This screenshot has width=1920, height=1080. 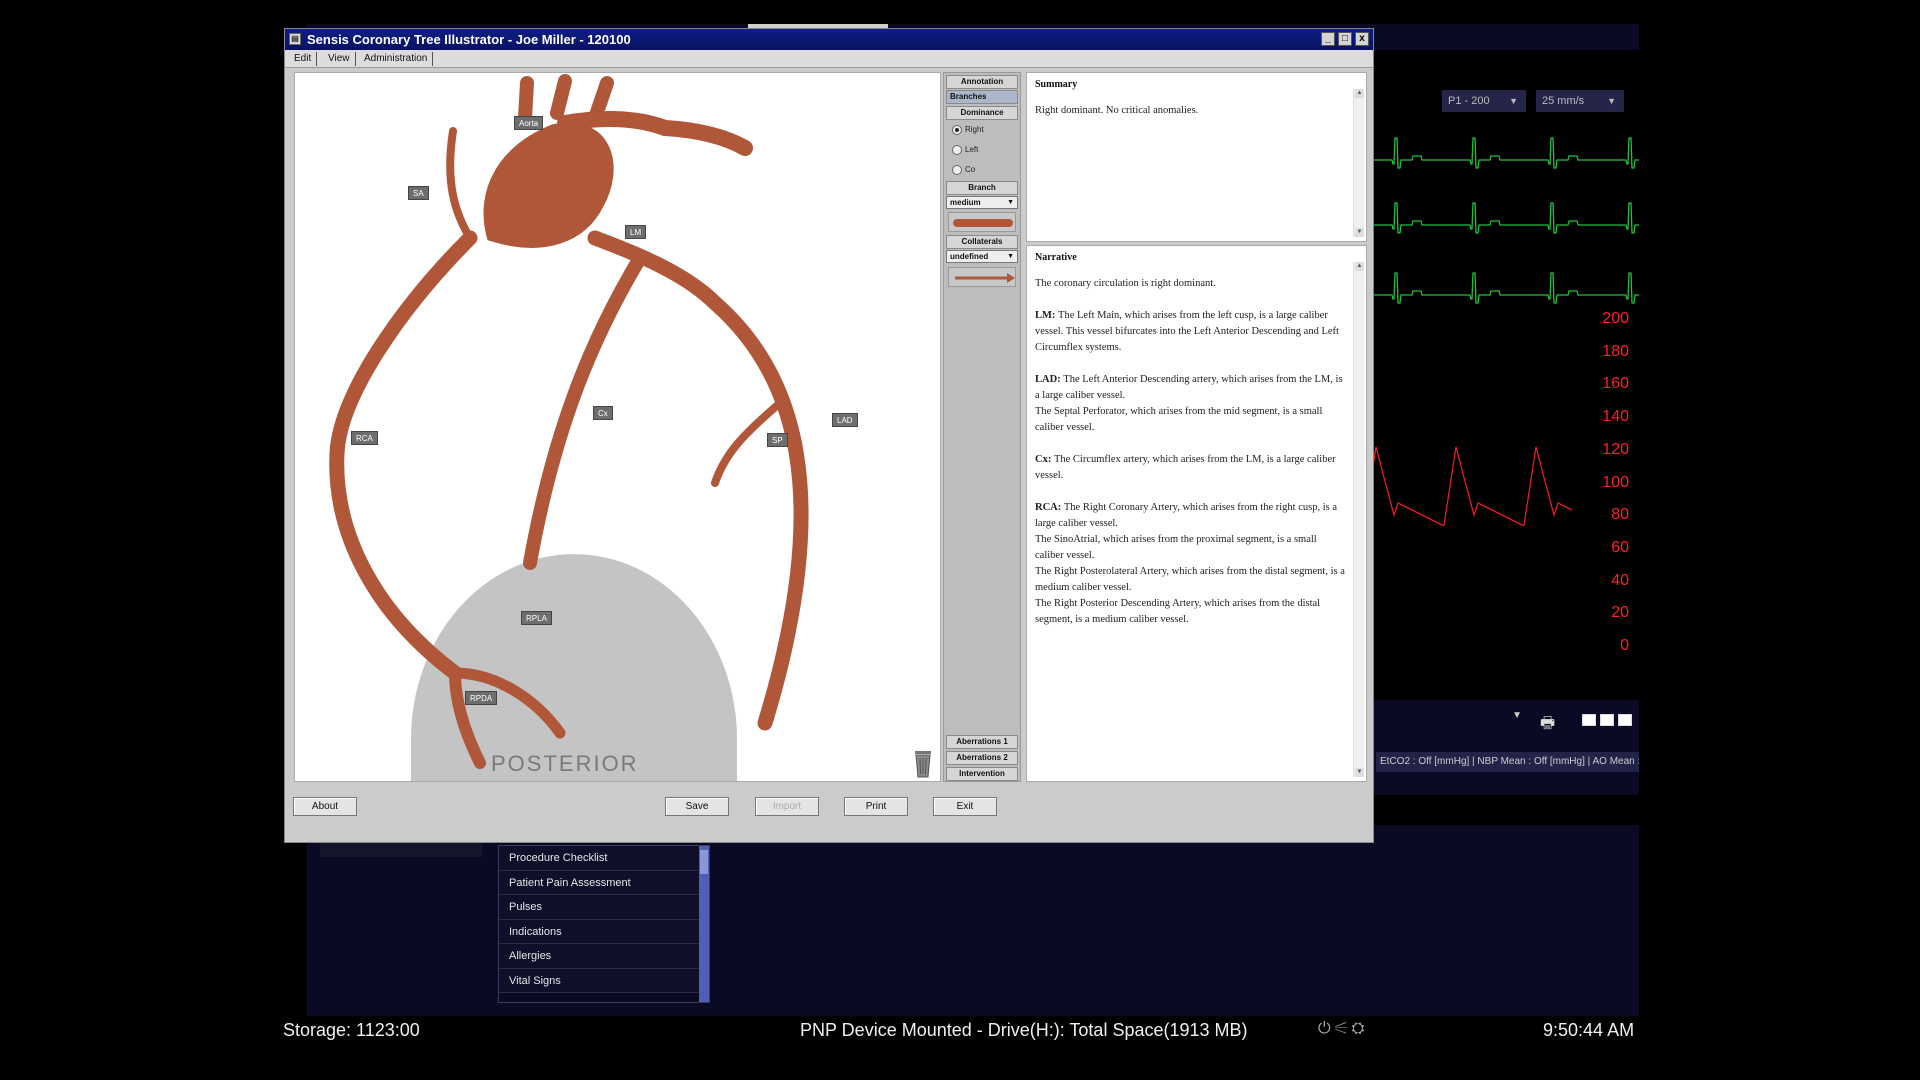 I want to click on label-cx: Cx, so click(x=603, y=413).